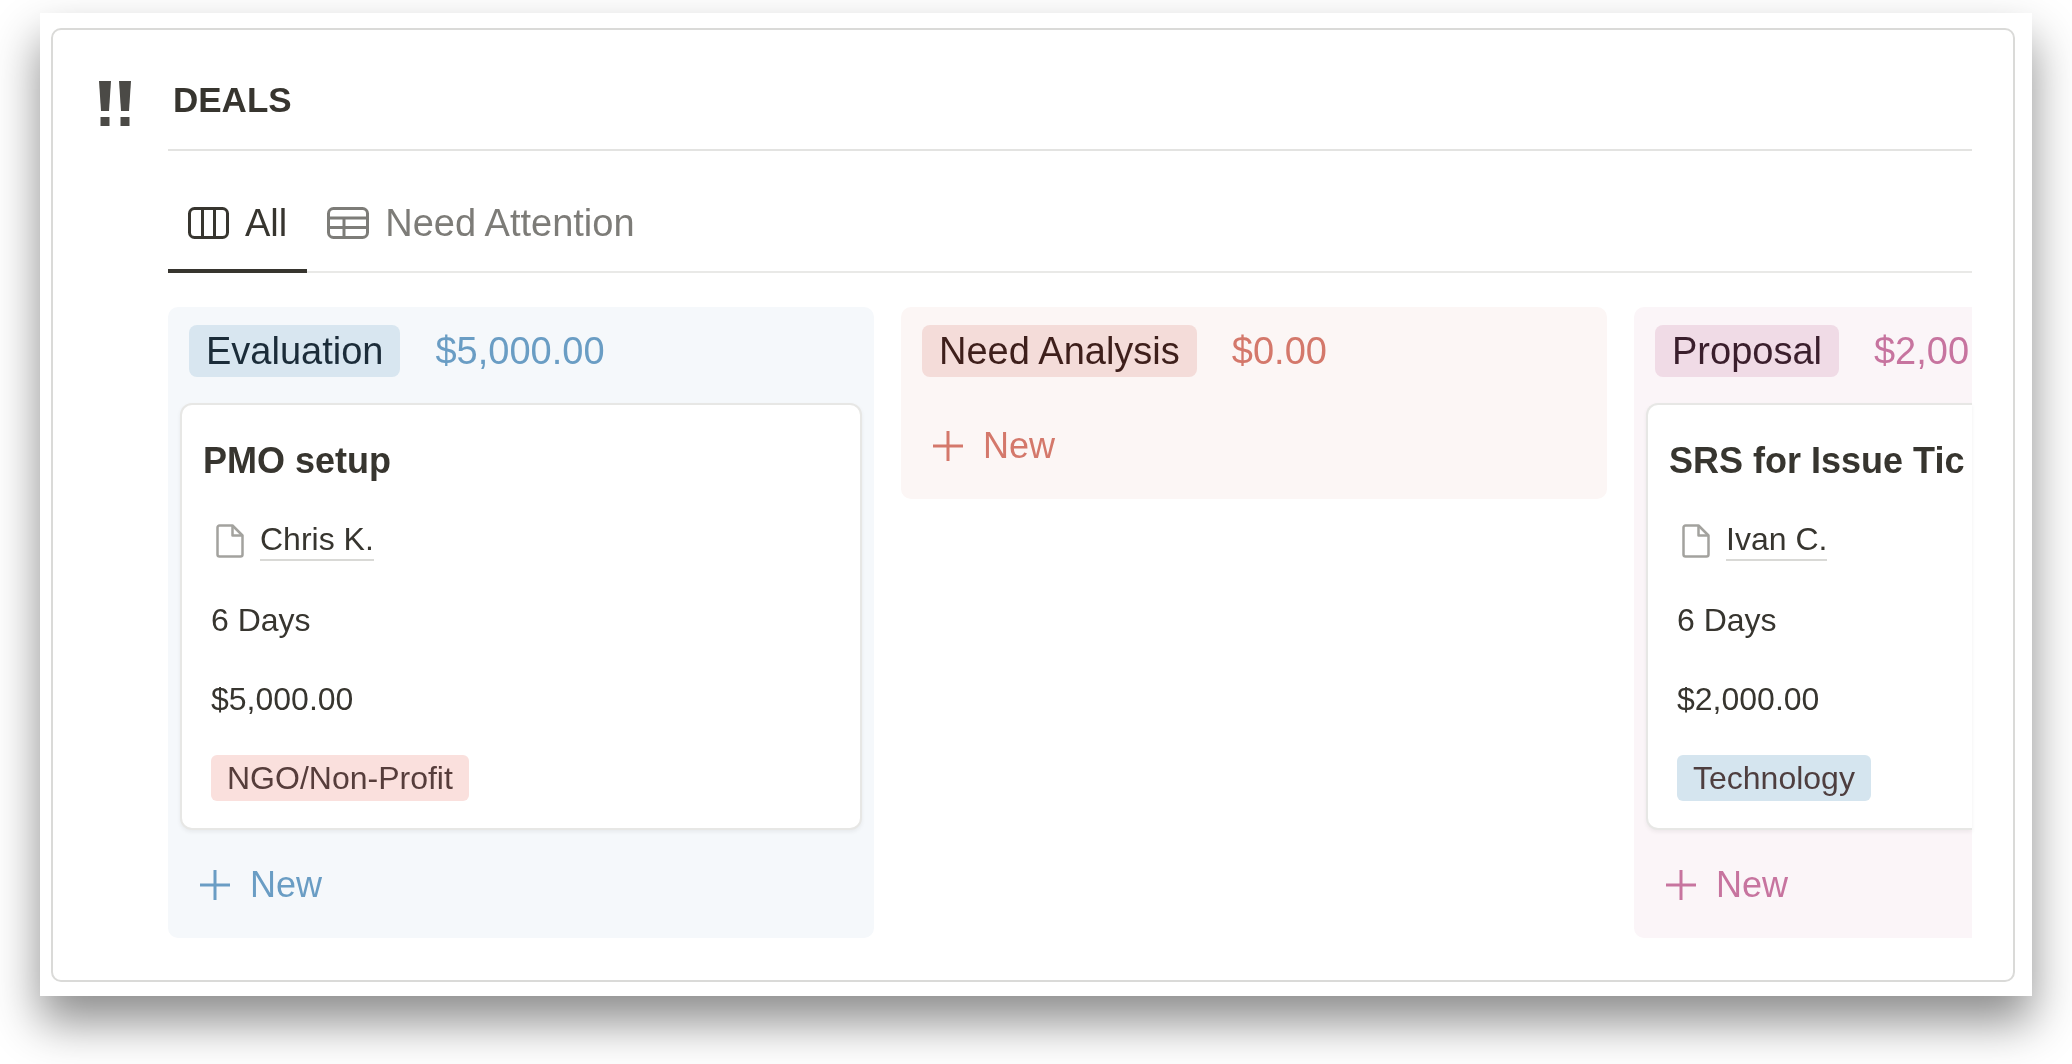 The image size is (2072, 1064). What do you see at coordinates (1817, 461) in the screenshot?
I see `card-title: SRS for Issue Tic` at bounding box center [1817, 461].